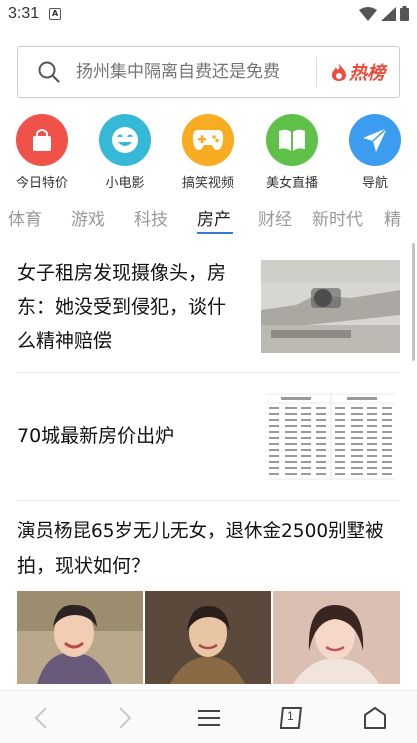 This screenshot has height=743, width=417. I want to click on tab-real-estate: 房产, so click(214, 217).